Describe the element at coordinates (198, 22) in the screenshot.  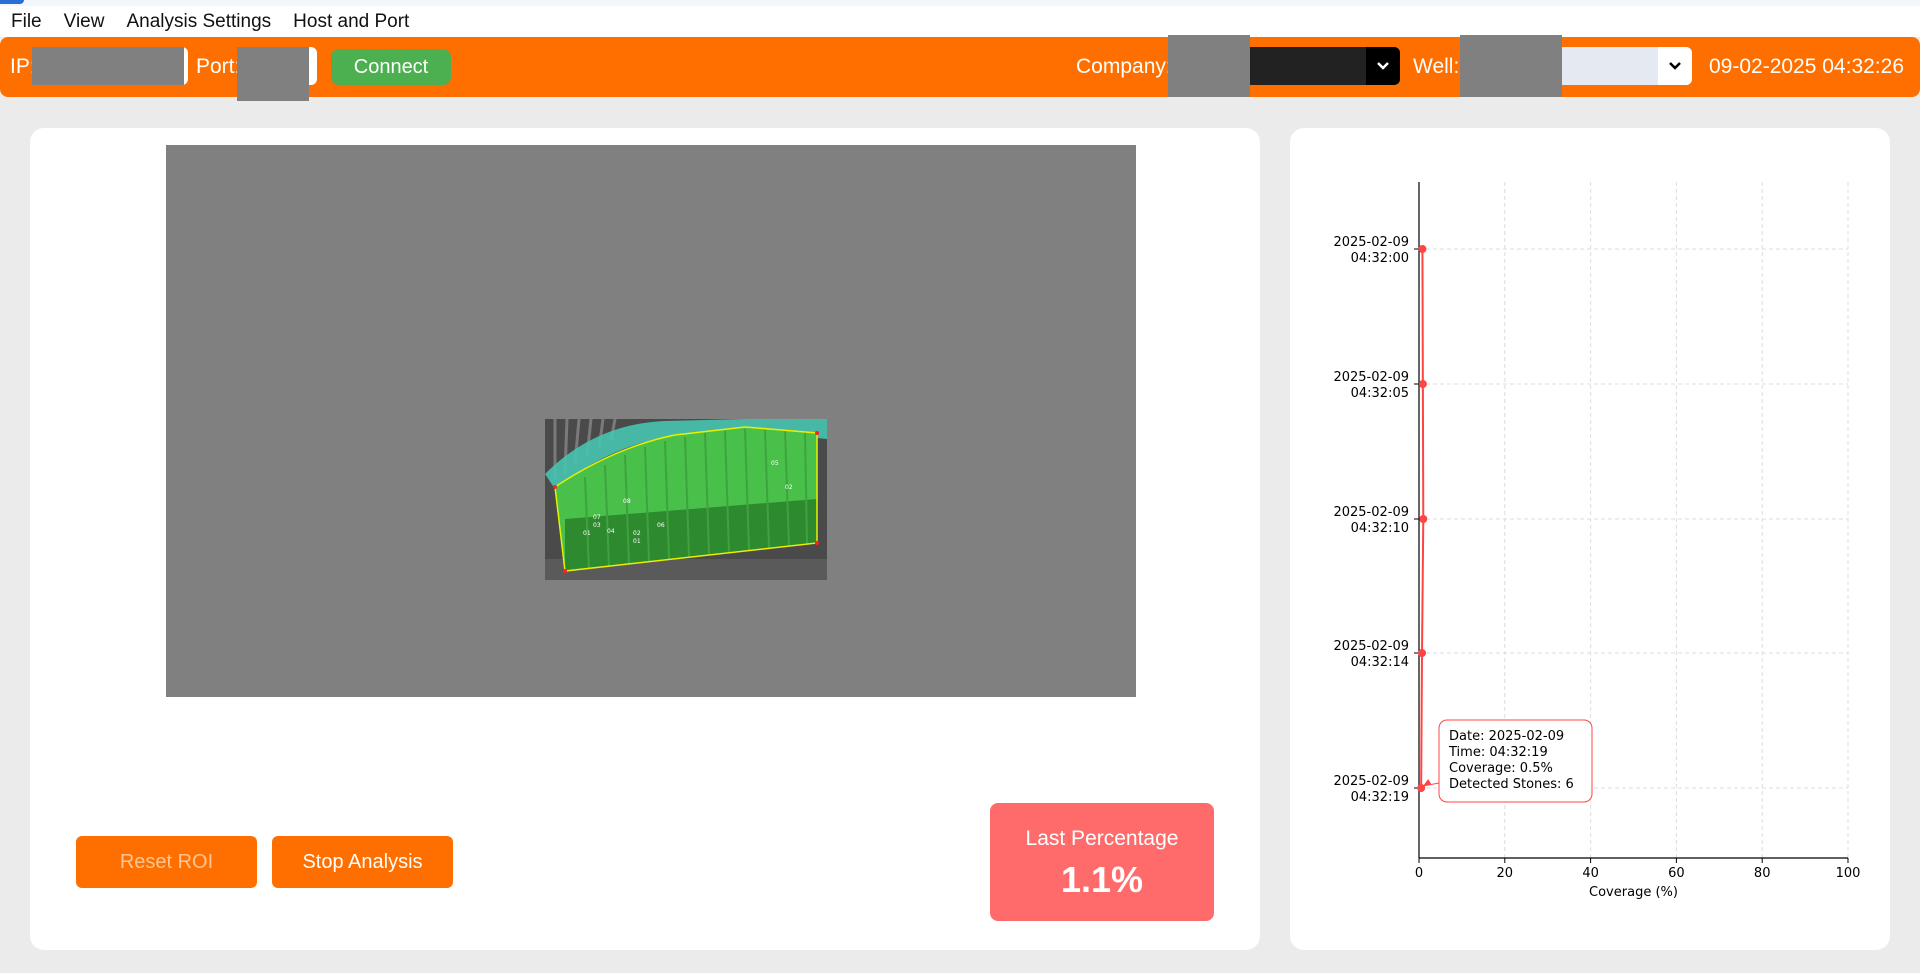
I see `menu-analysis-settings: Analysis Settings` at that location.